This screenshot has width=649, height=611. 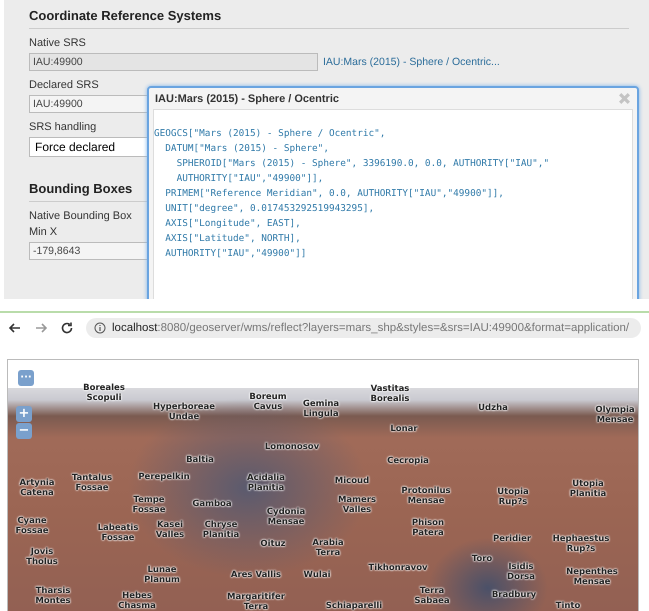 I want to click on map-label: Acidalia Planitia, so click(x=266, y=483).